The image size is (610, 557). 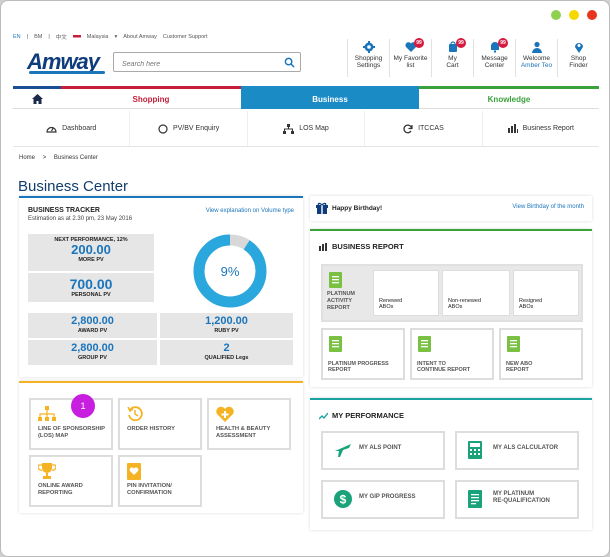 I want to click on qualified-legs-value: 2, so click(x=226, y=348).